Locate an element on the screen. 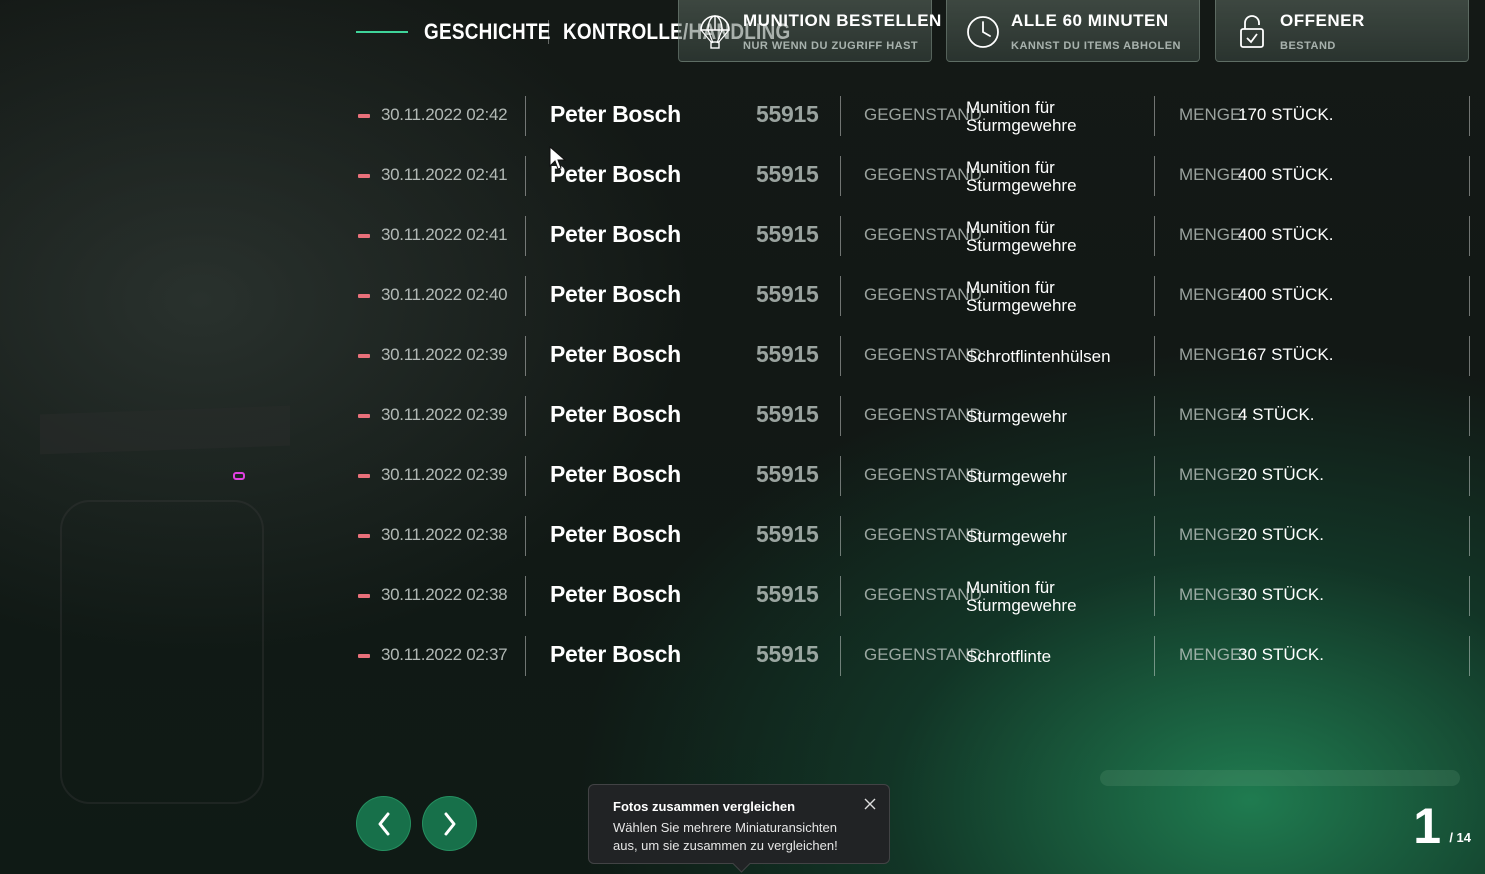 The width and height of the screenshot is (1485, 874). total-pages: / 14 is located at coordinates (1460, 837).